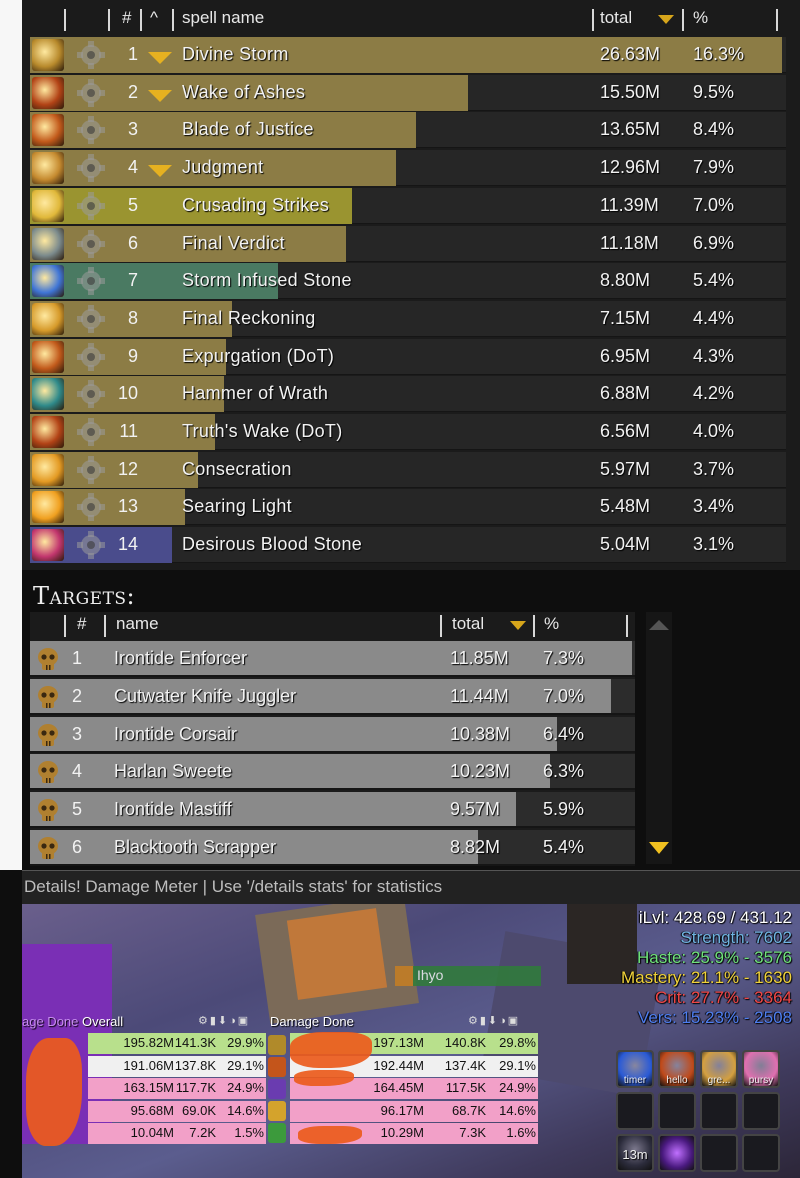 The width and height of the screenshot is (800, 1178). Describe the element at coordinates (48, 281) in the screenshot. I see `storm-infused-stone-icon` at that location.